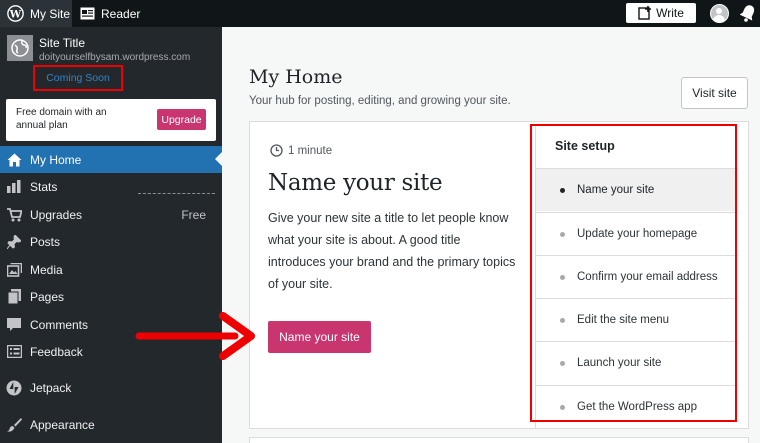 The height and width of the screenshot is (443, 760). What do you see at coordinates (111, 424) in the screenshot?
I see `sidebar-item-appearance: Appearance` at bounding box center [111, 424].